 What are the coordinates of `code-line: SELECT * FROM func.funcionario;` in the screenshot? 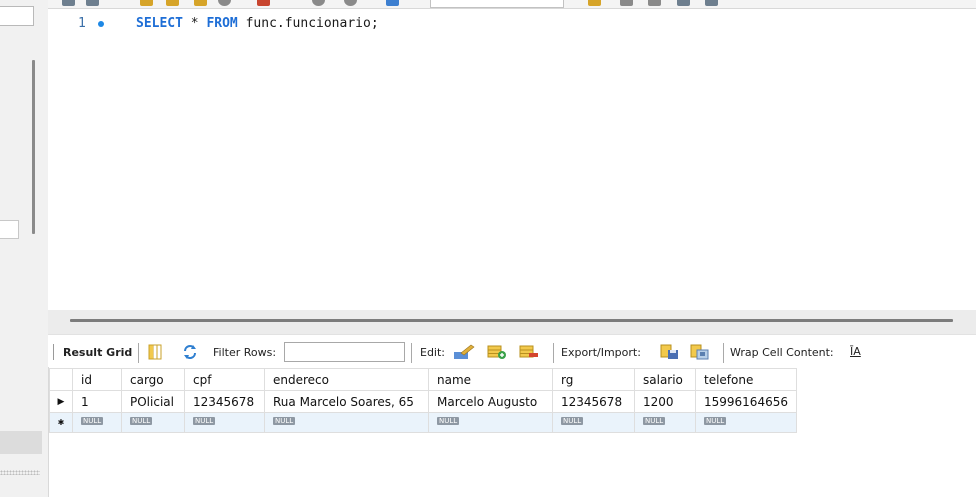 It's located at (257, 23).